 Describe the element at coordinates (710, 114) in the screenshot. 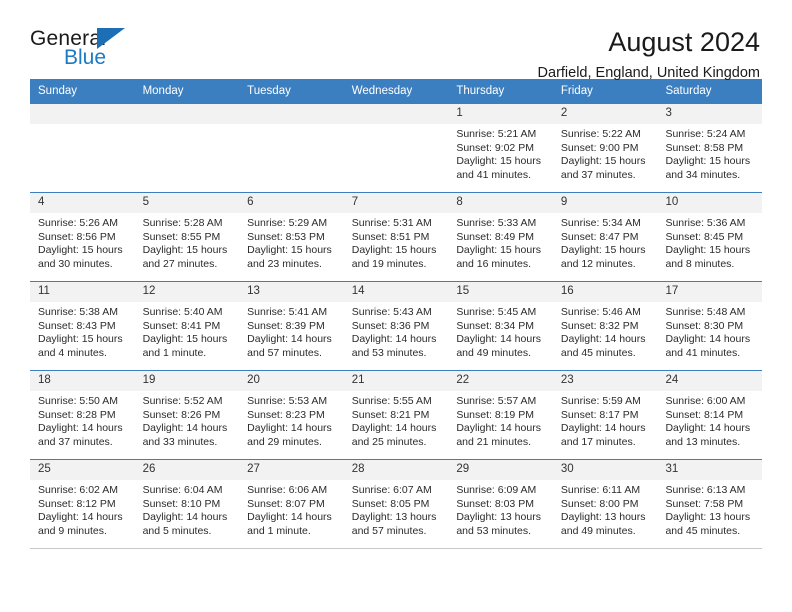

I see `day-number: 3` at that location.